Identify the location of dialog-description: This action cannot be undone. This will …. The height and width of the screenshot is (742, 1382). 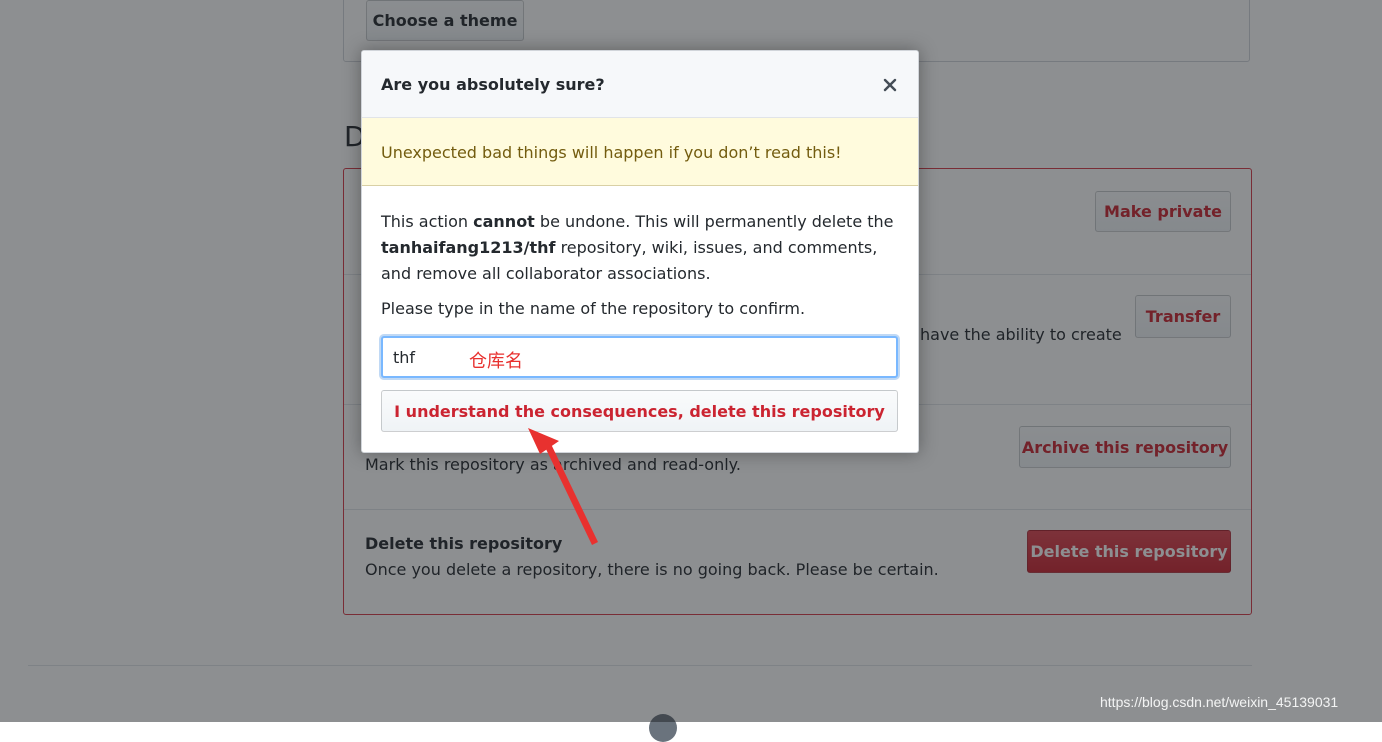
(641, 248).